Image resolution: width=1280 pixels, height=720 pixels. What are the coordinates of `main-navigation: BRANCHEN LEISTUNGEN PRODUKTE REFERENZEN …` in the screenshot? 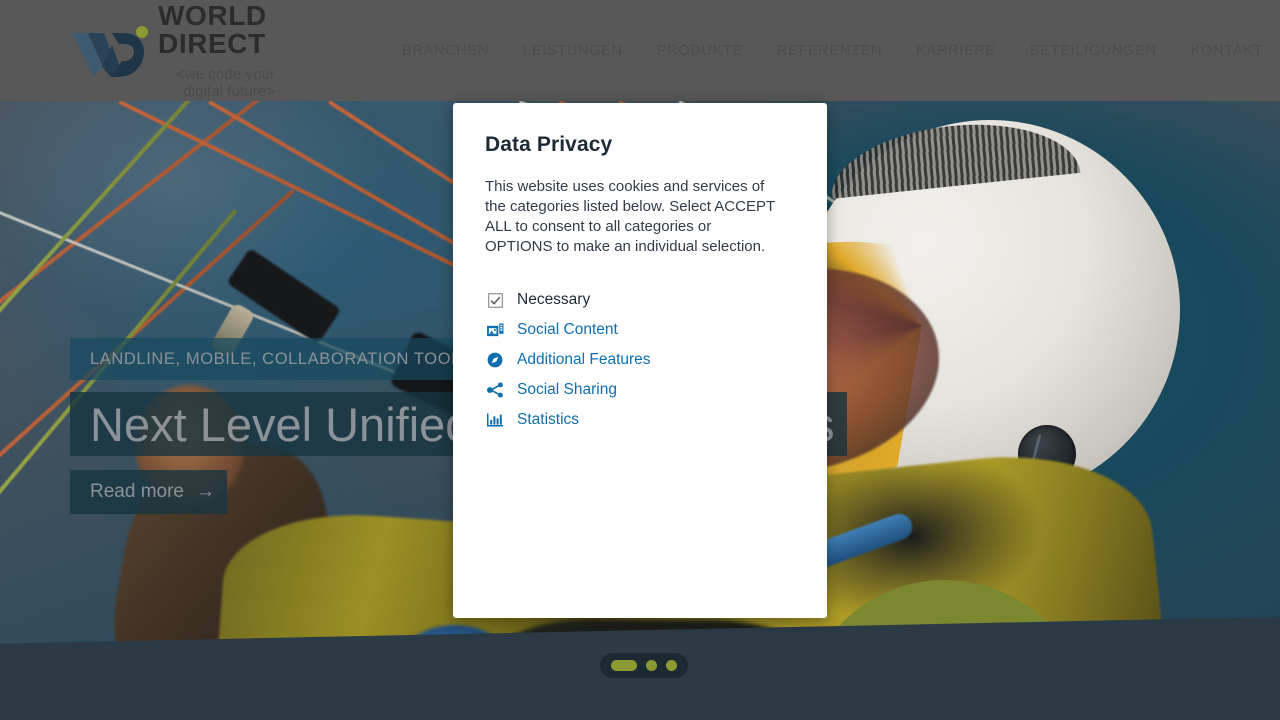 It's located at (832, 51).